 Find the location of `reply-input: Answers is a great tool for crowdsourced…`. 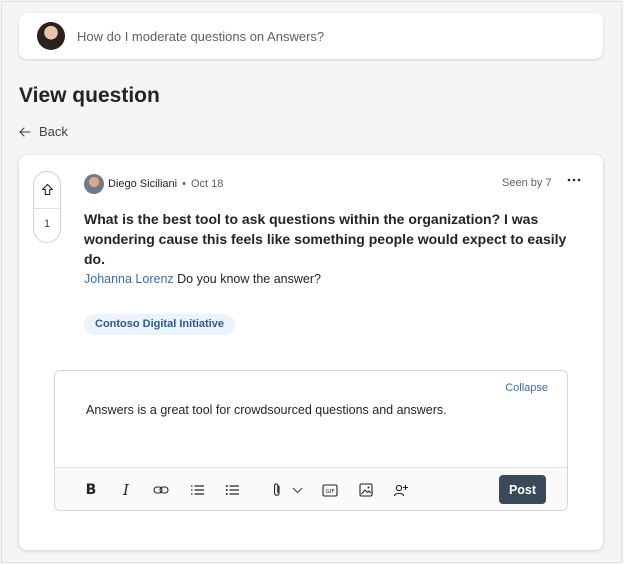

reply-input: Answers is a great tool for crowdsourced… is located at coordinates (266, 410).